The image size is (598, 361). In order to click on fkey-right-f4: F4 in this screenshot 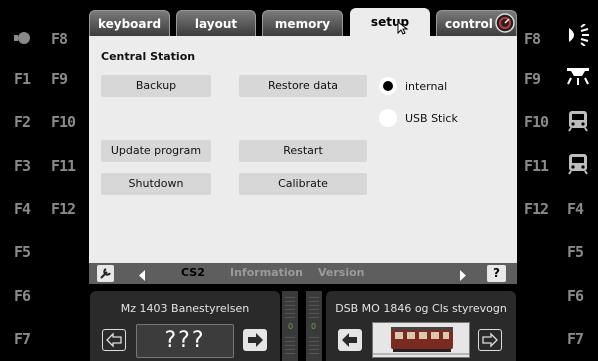, I will do `click(575, 209)`.